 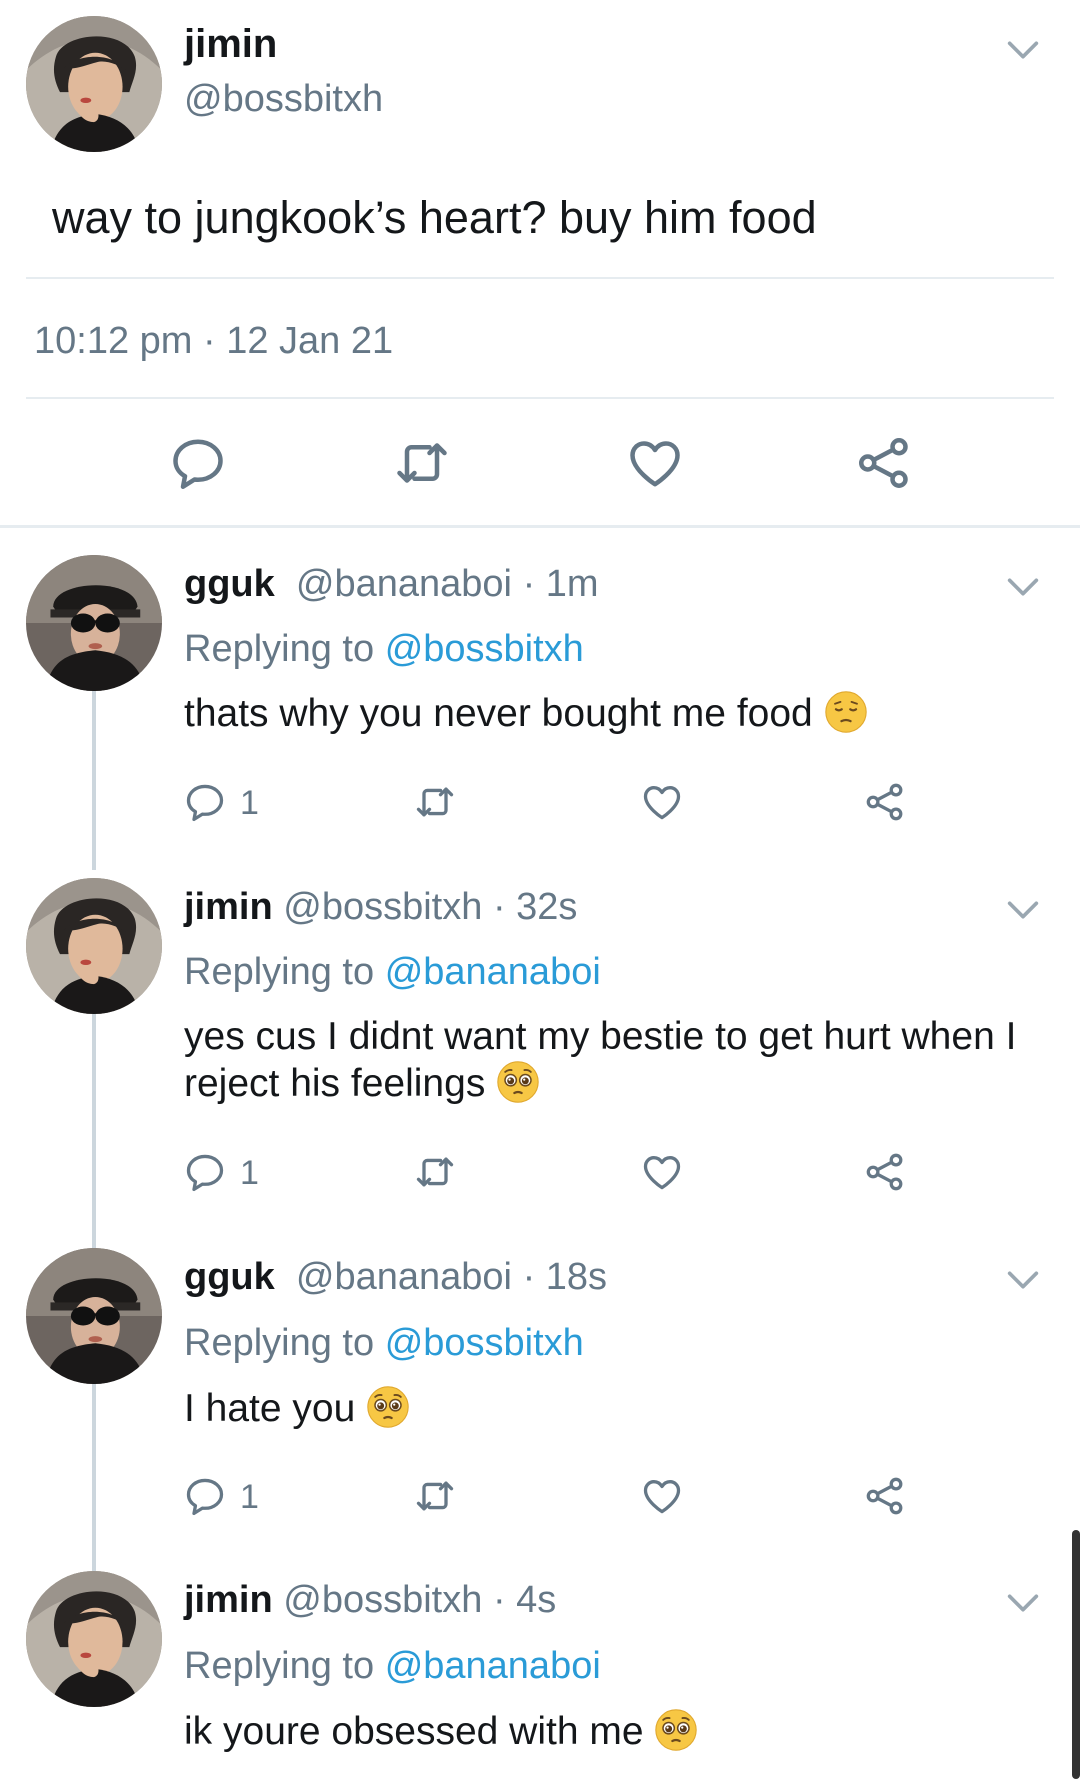 I want to click on reply-time: · 1m, so click(x=560, y=584).